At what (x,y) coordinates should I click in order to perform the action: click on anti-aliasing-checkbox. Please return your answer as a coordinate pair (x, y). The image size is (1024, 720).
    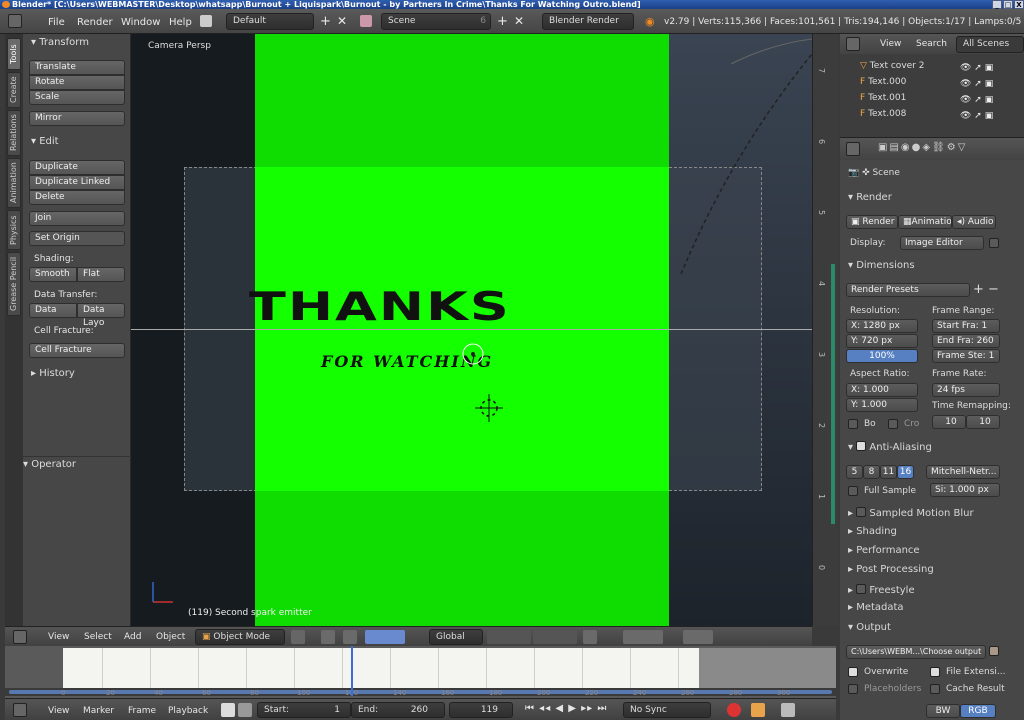
    Looking at the image, I should click on (861, 446).